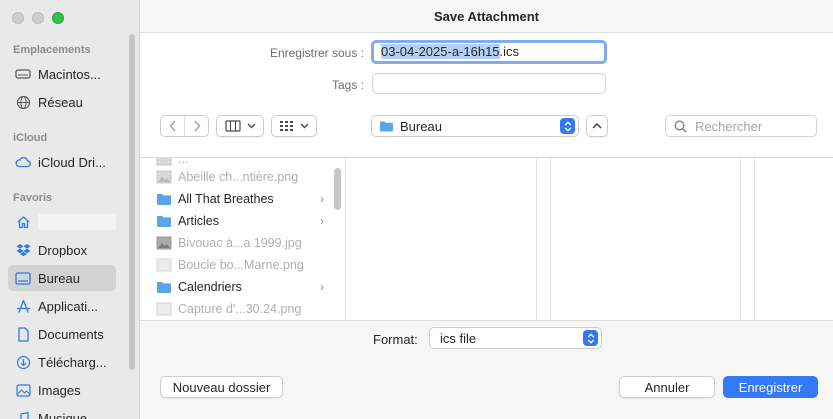 The image size is (833, 419). Describe the element at coordinates (18, 18) in the screenshot. I see `close-window-button` at that location.